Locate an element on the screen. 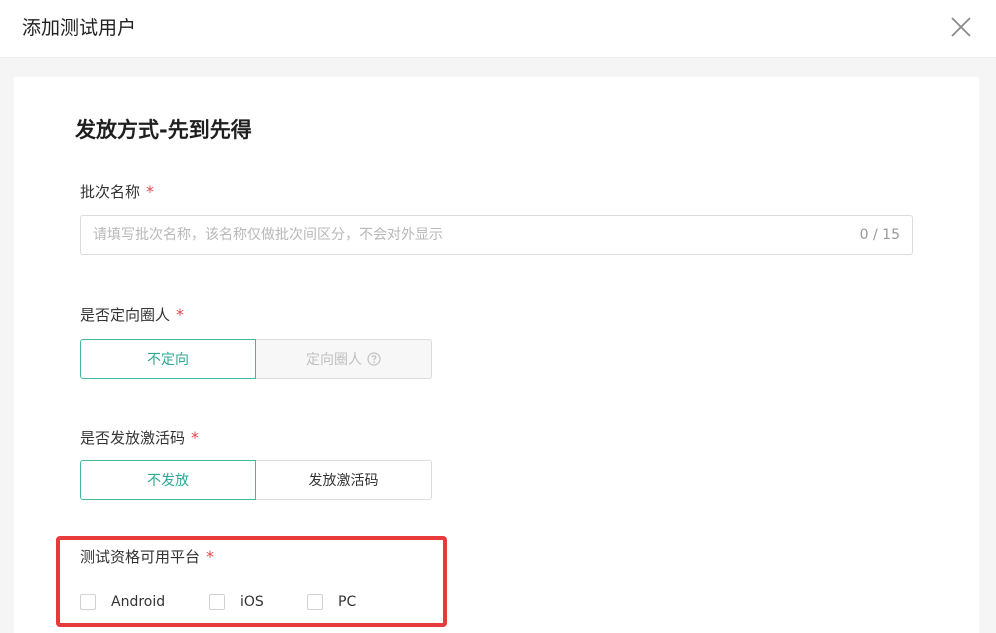  platform-pc-label: PC is located at coordinates (347, 602).